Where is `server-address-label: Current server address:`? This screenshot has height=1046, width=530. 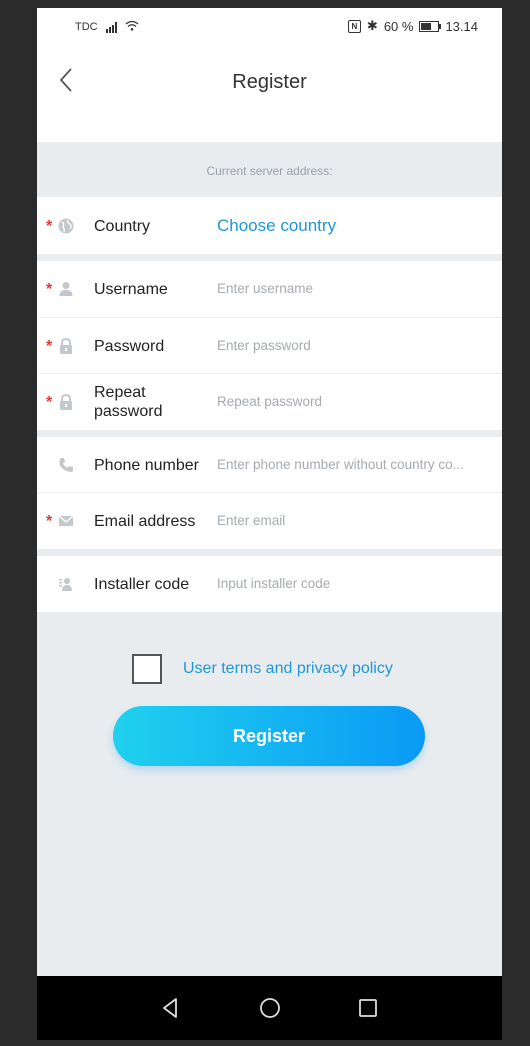 server-address-label: Current server address: is located at coordinates (269, 169).